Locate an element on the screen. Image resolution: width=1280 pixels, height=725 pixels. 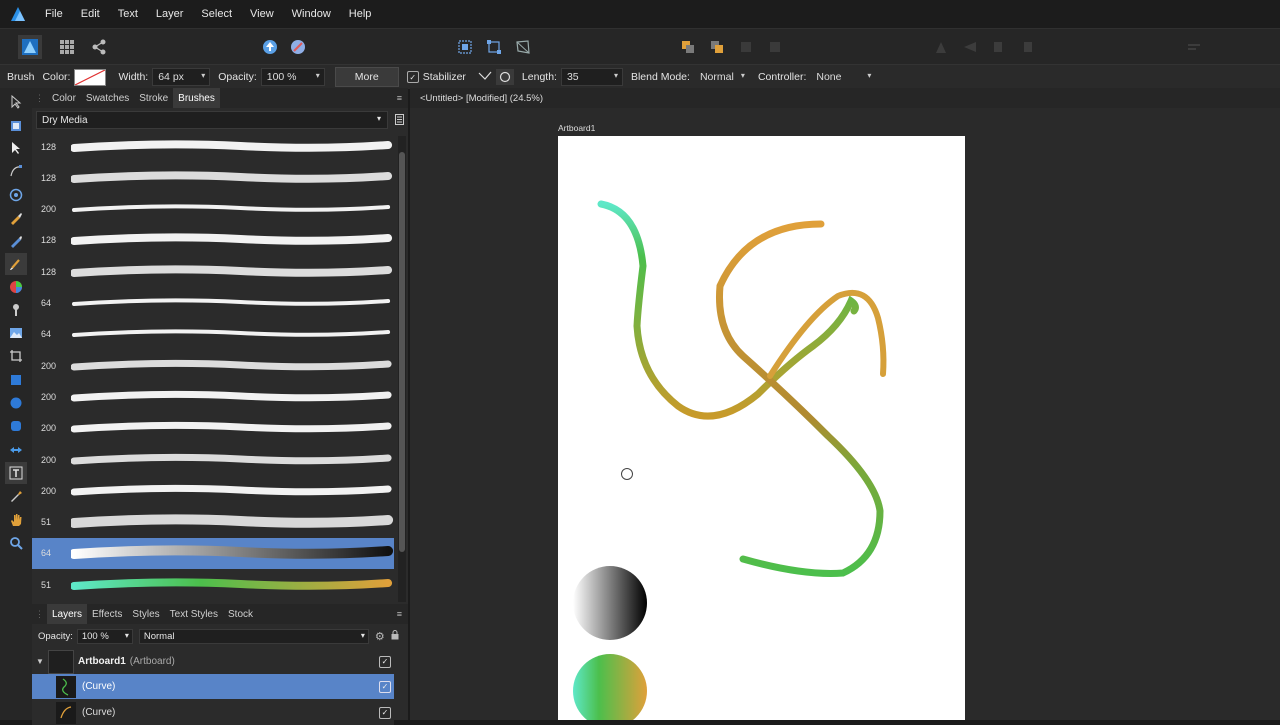
color-picker-tool-icon is located at coordinates (16, 496).